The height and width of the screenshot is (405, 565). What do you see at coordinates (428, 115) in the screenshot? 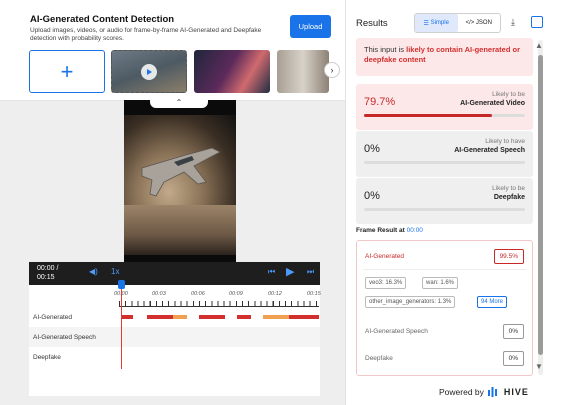
I see `score-fill` at bounding box center [428, 115].